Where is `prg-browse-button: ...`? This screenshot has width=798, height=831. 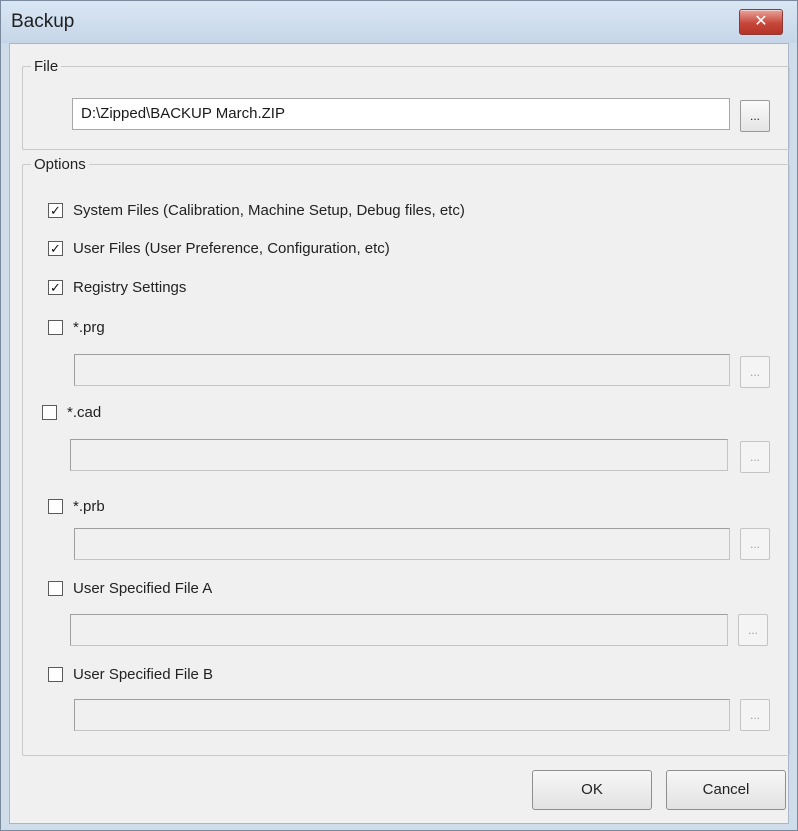 prg-browse-button: ... is located at coordinates (755, 372).